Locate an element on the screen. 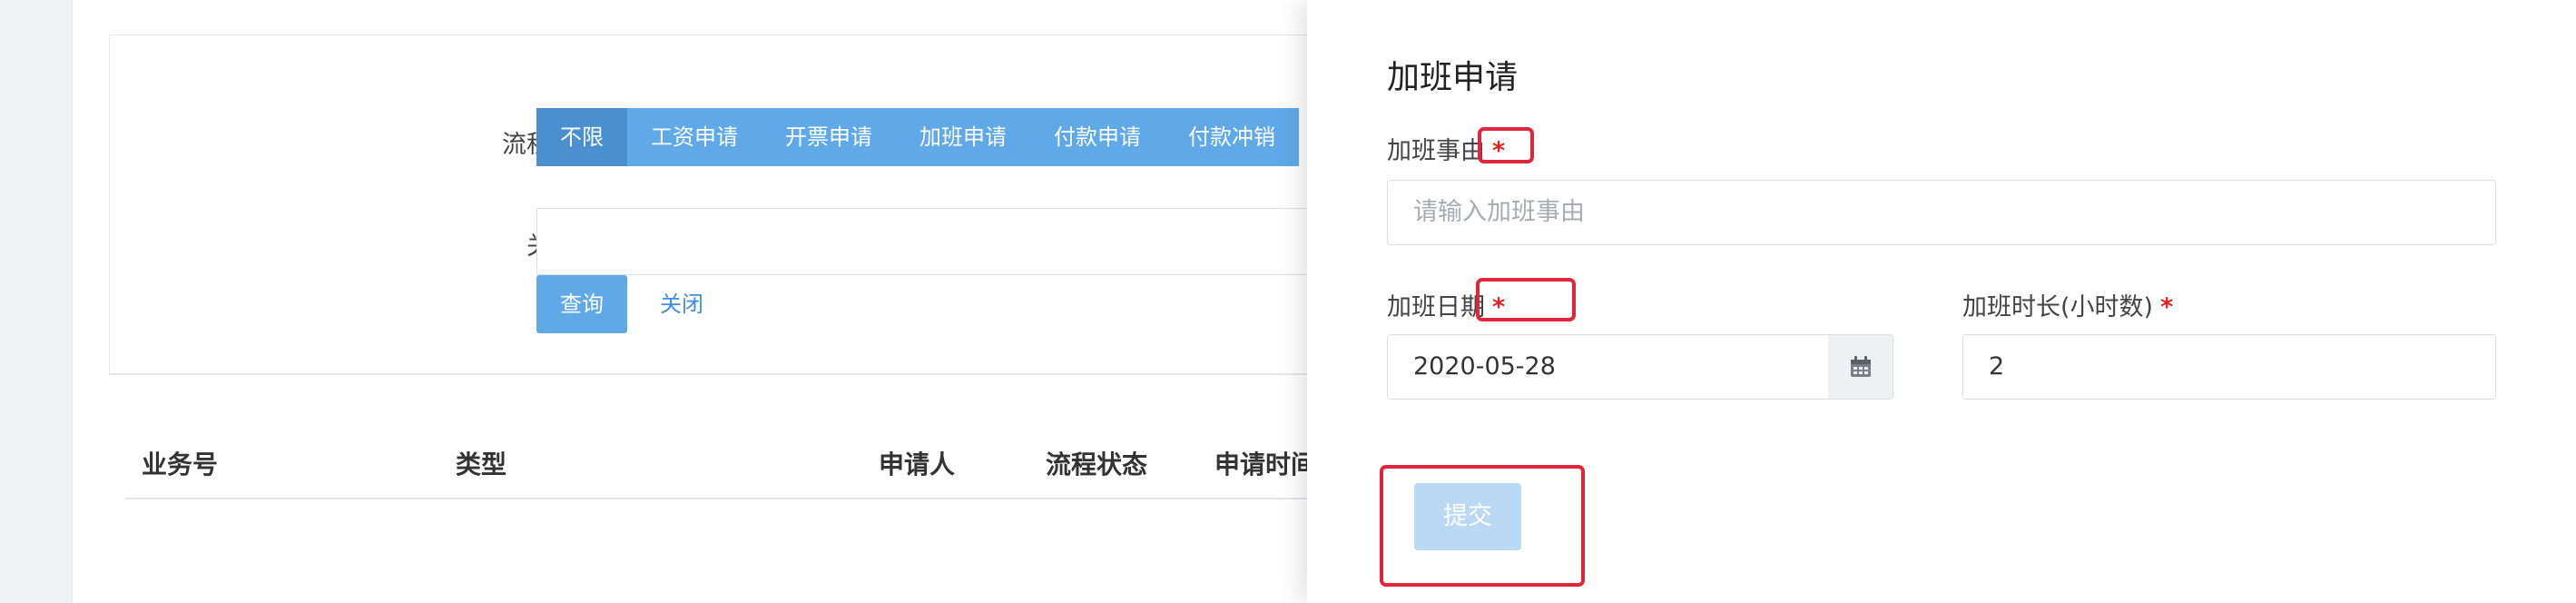  hours-input: 2 is located at coordinates (2229, 367).